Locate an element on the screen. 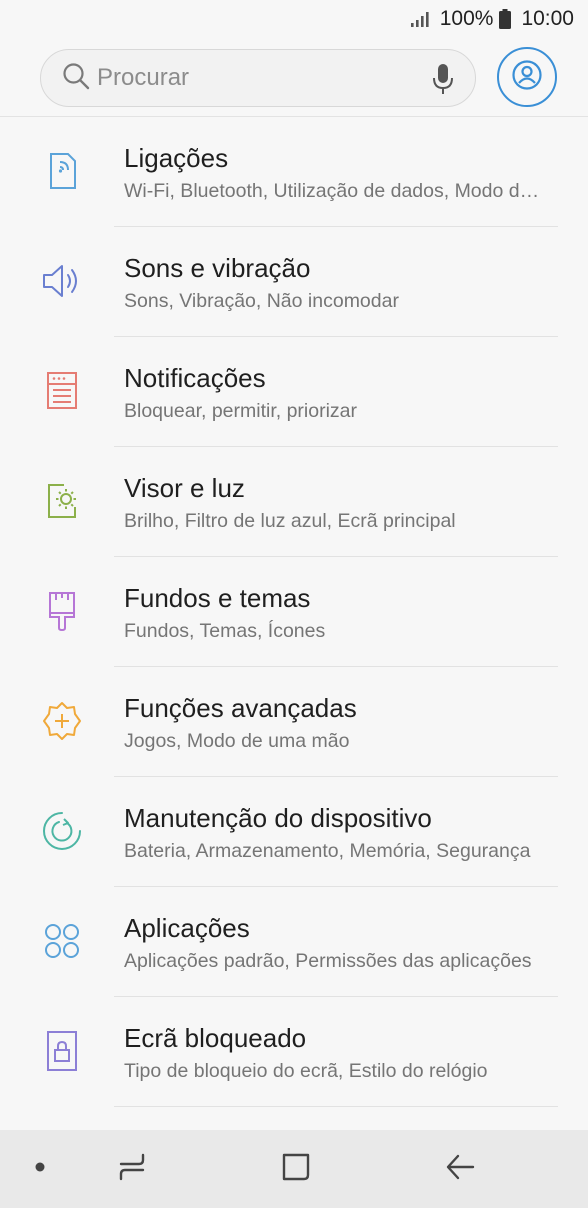 The height and width of the screenshot is (1208, 588). home-icon is located at coordinates (296, 1169).